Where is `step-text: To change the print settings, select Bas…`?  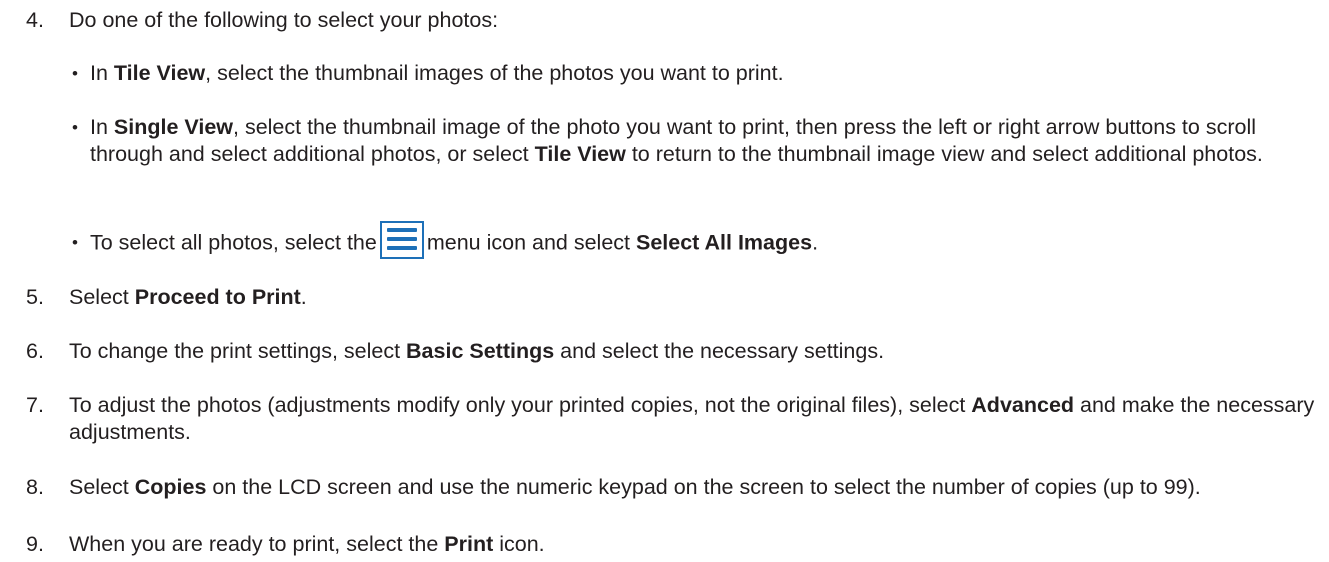
step-text: To change the print settings, select Bas… is located at coordinates (477, 351).